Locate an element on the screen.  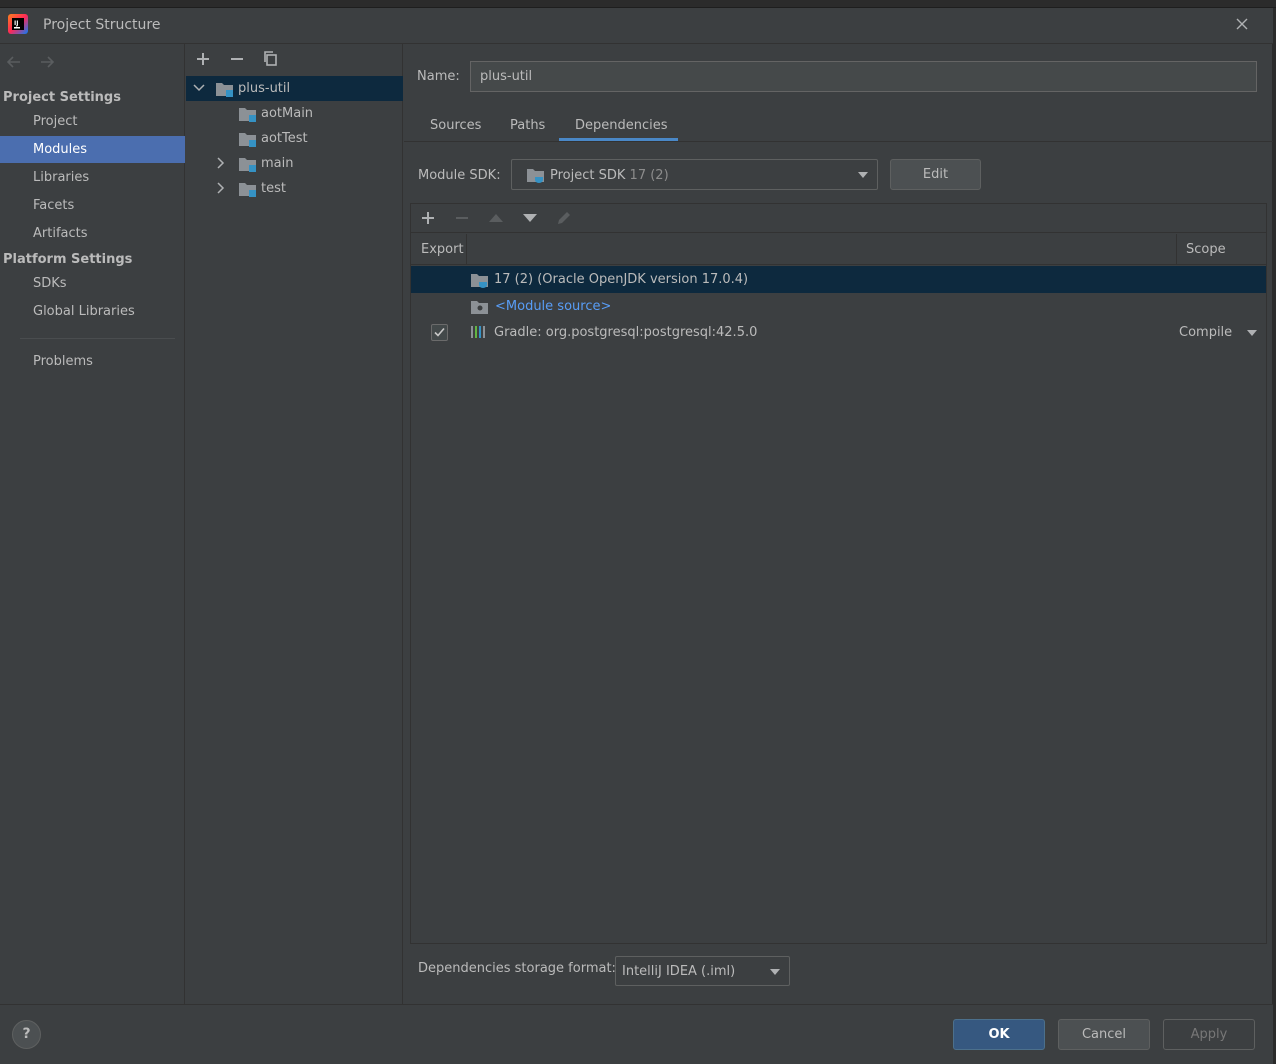
tab-dependencies: Dependencies is located at coordinates (621, 125).